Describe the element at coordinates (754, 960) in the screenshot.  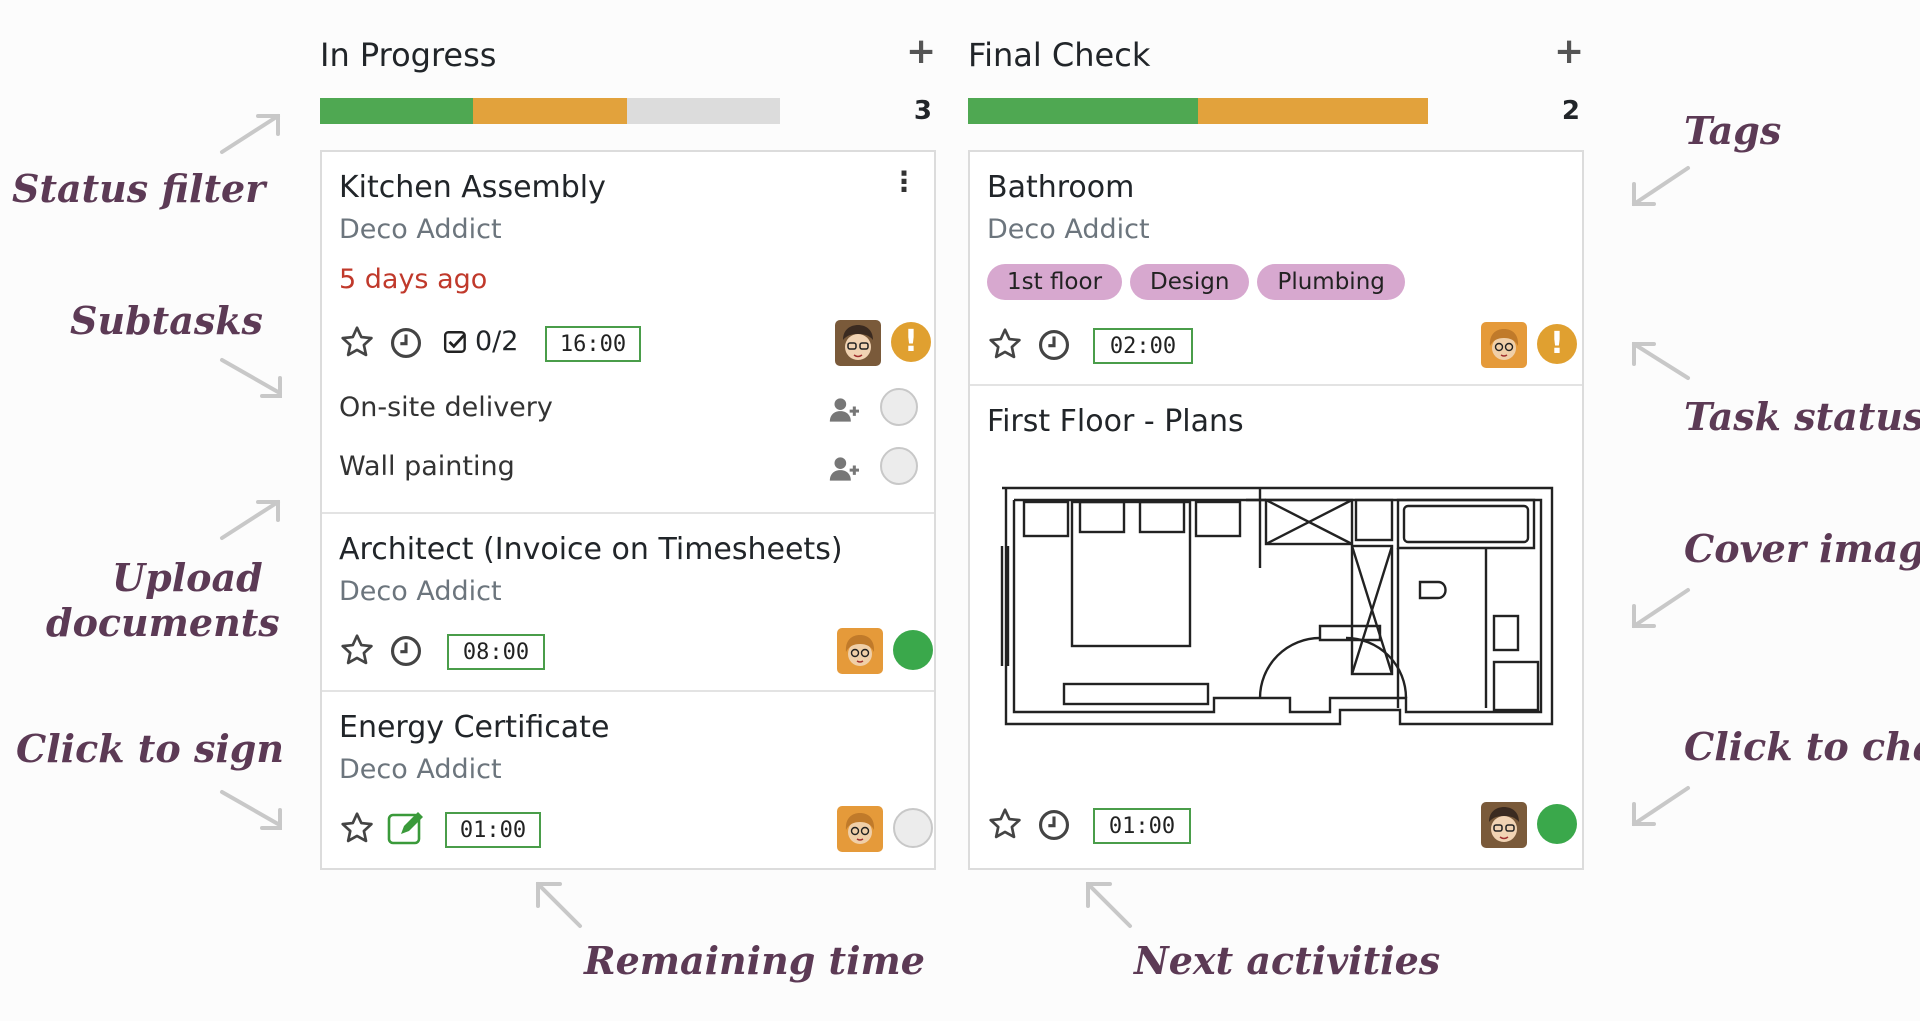
I see `annotation-remaining-time: Remaining time` at that location.